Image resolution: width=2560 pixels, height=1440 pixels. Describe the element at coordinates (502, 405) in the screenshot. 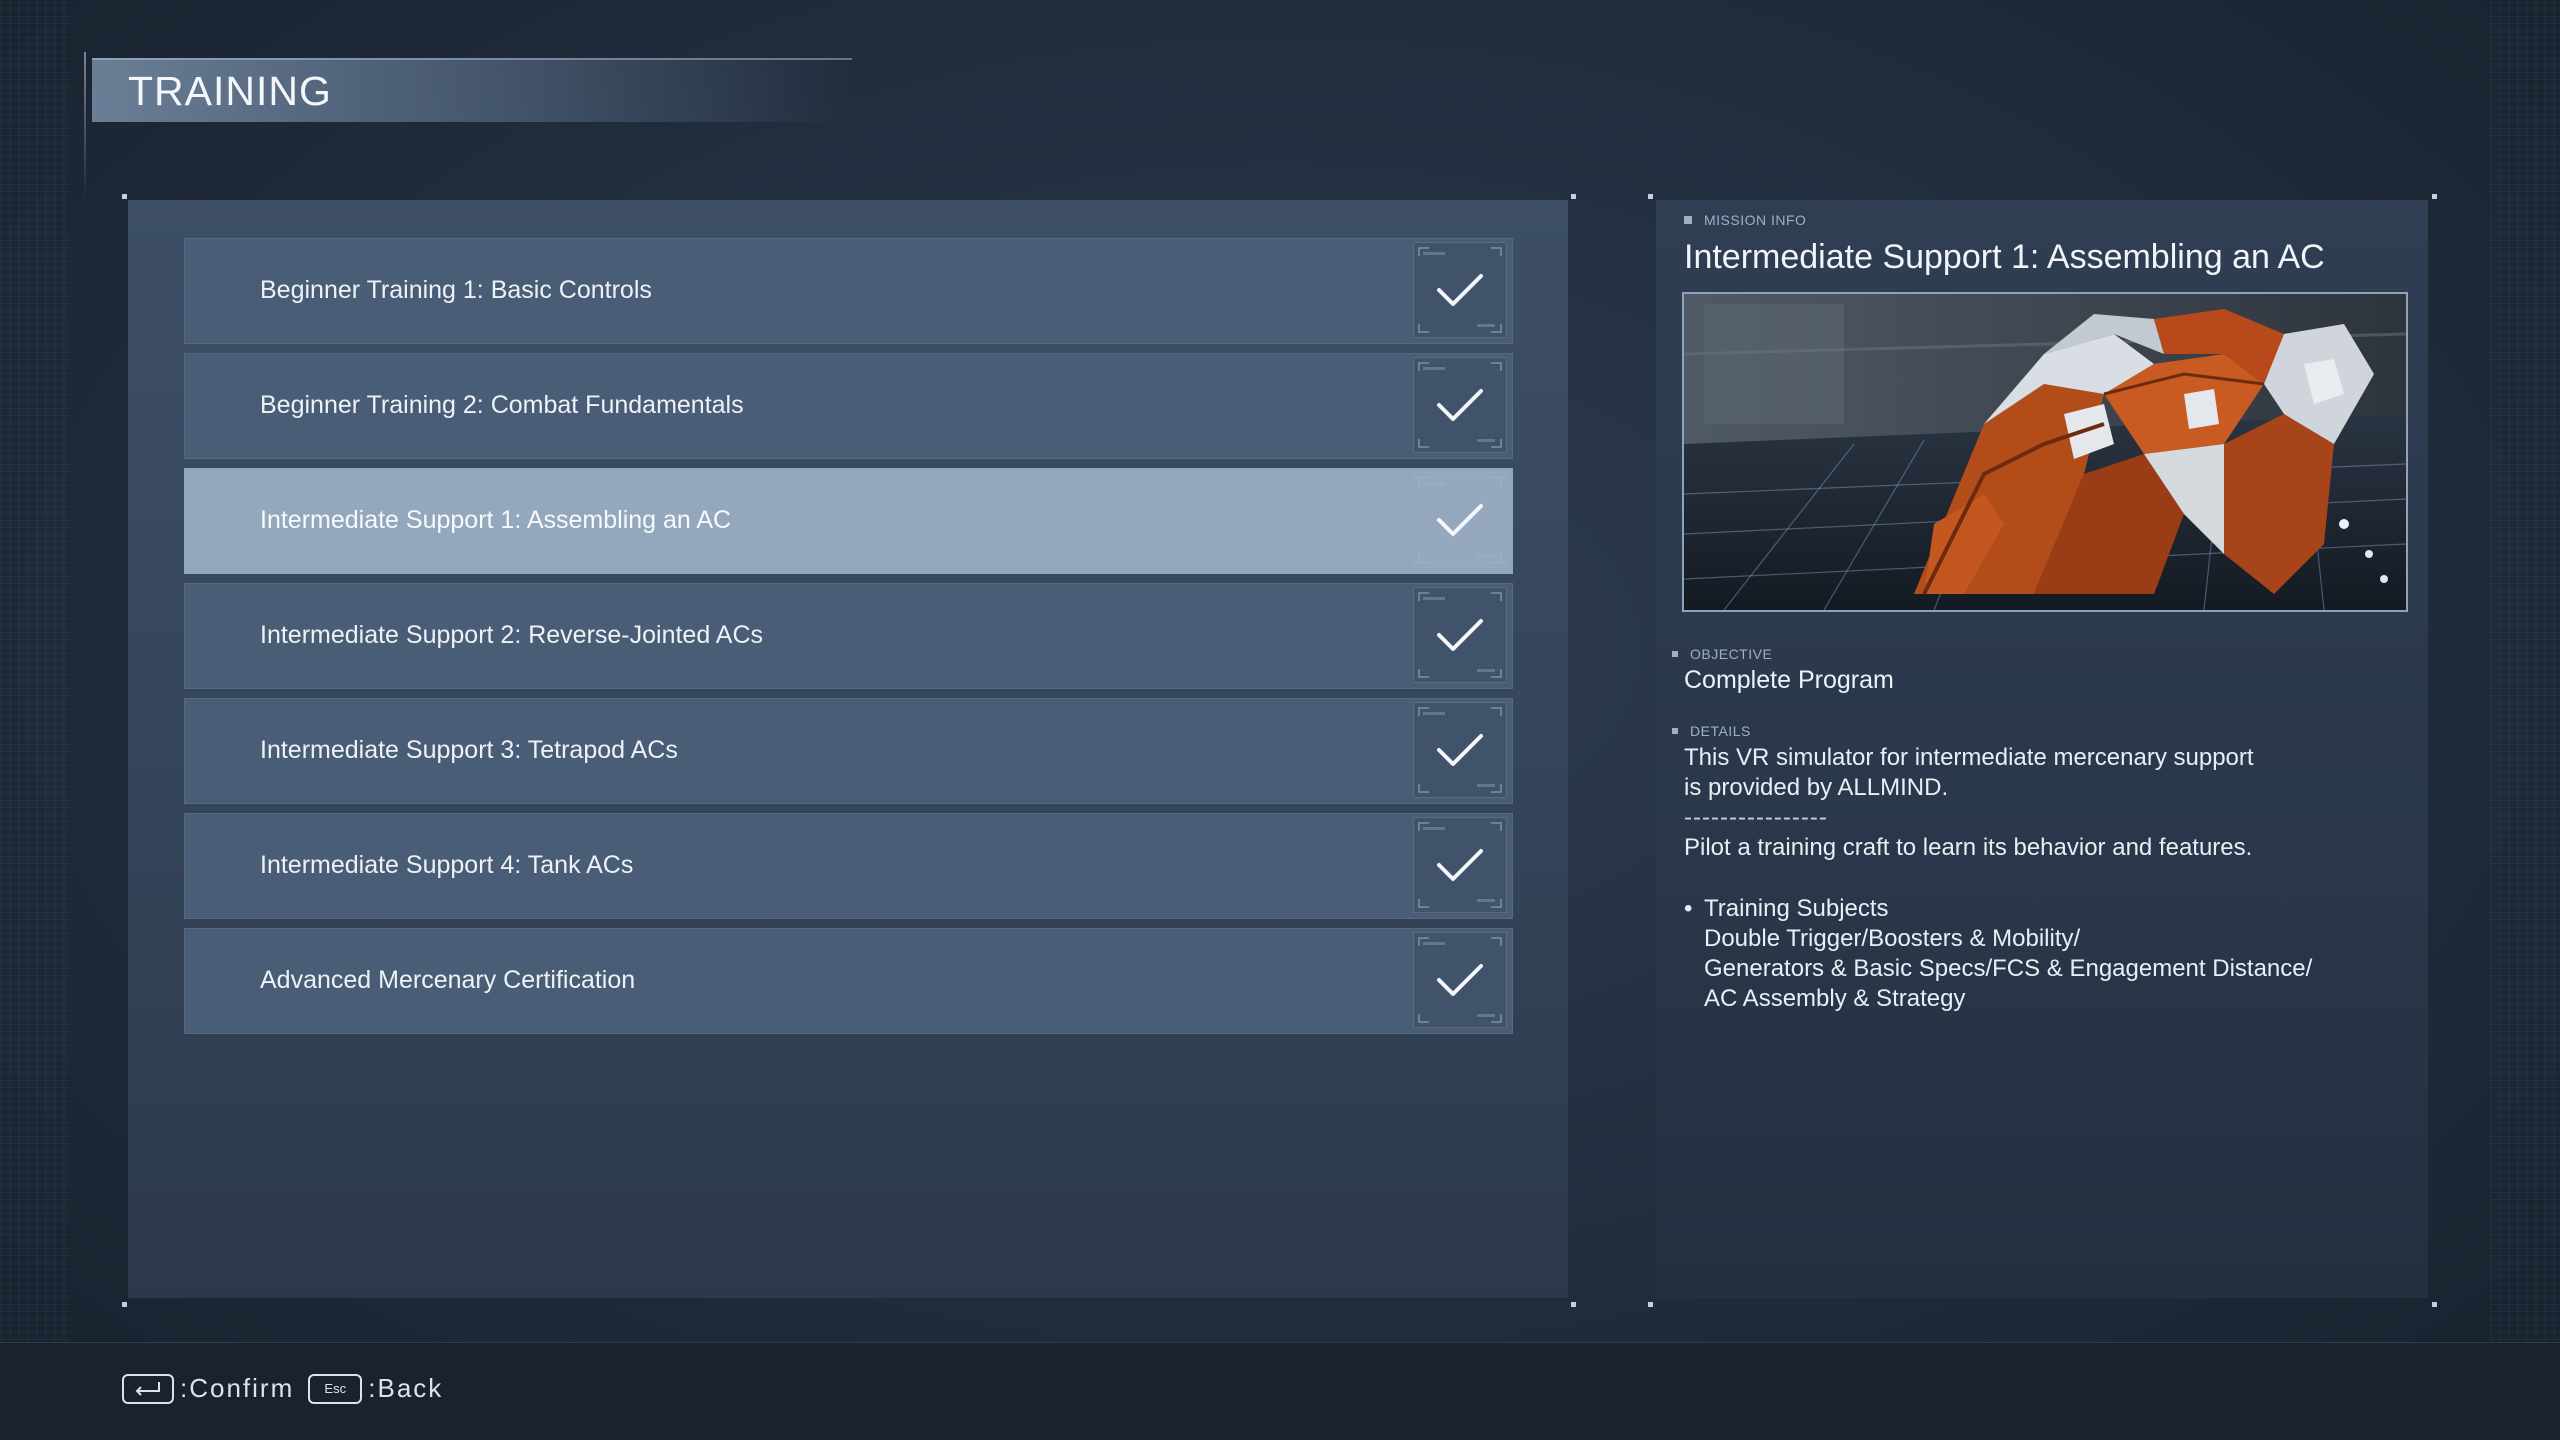

I see `mission-label: Beginner Training 2: Combat Fundamentals` at that location.